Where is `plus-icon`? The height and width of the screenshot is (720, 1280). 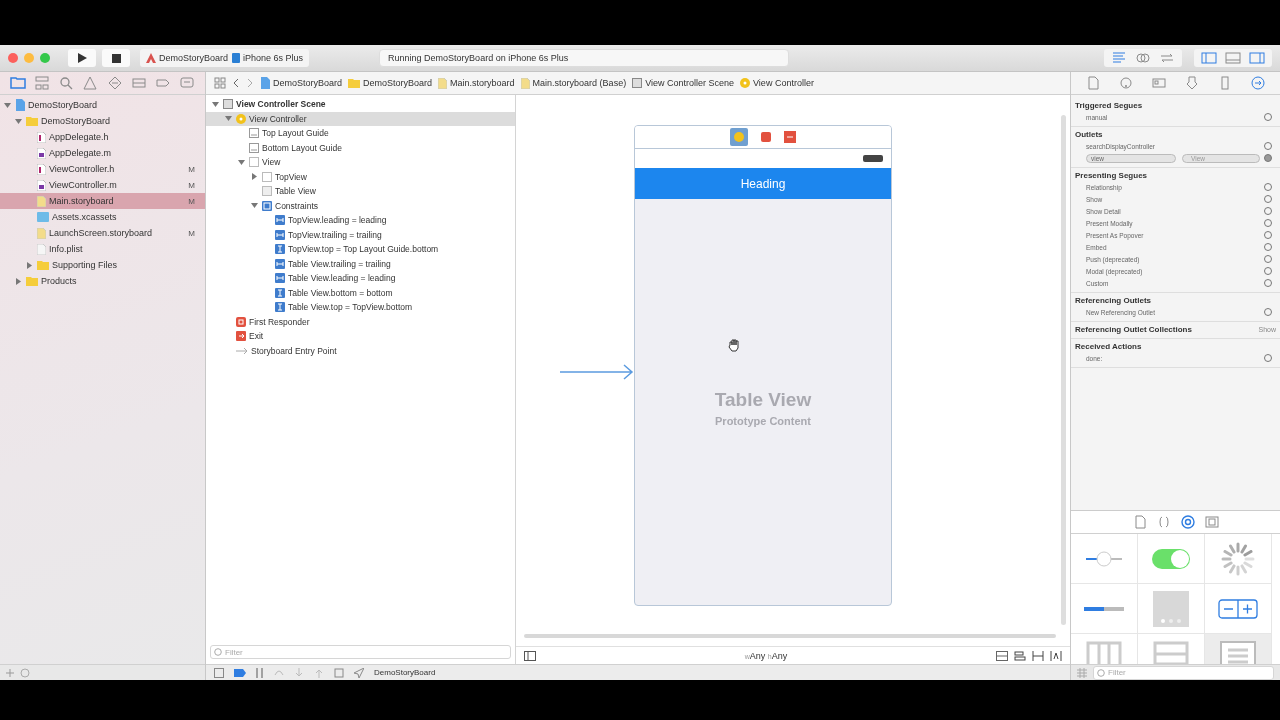 plus-icon is located at coordinates (10, 672).